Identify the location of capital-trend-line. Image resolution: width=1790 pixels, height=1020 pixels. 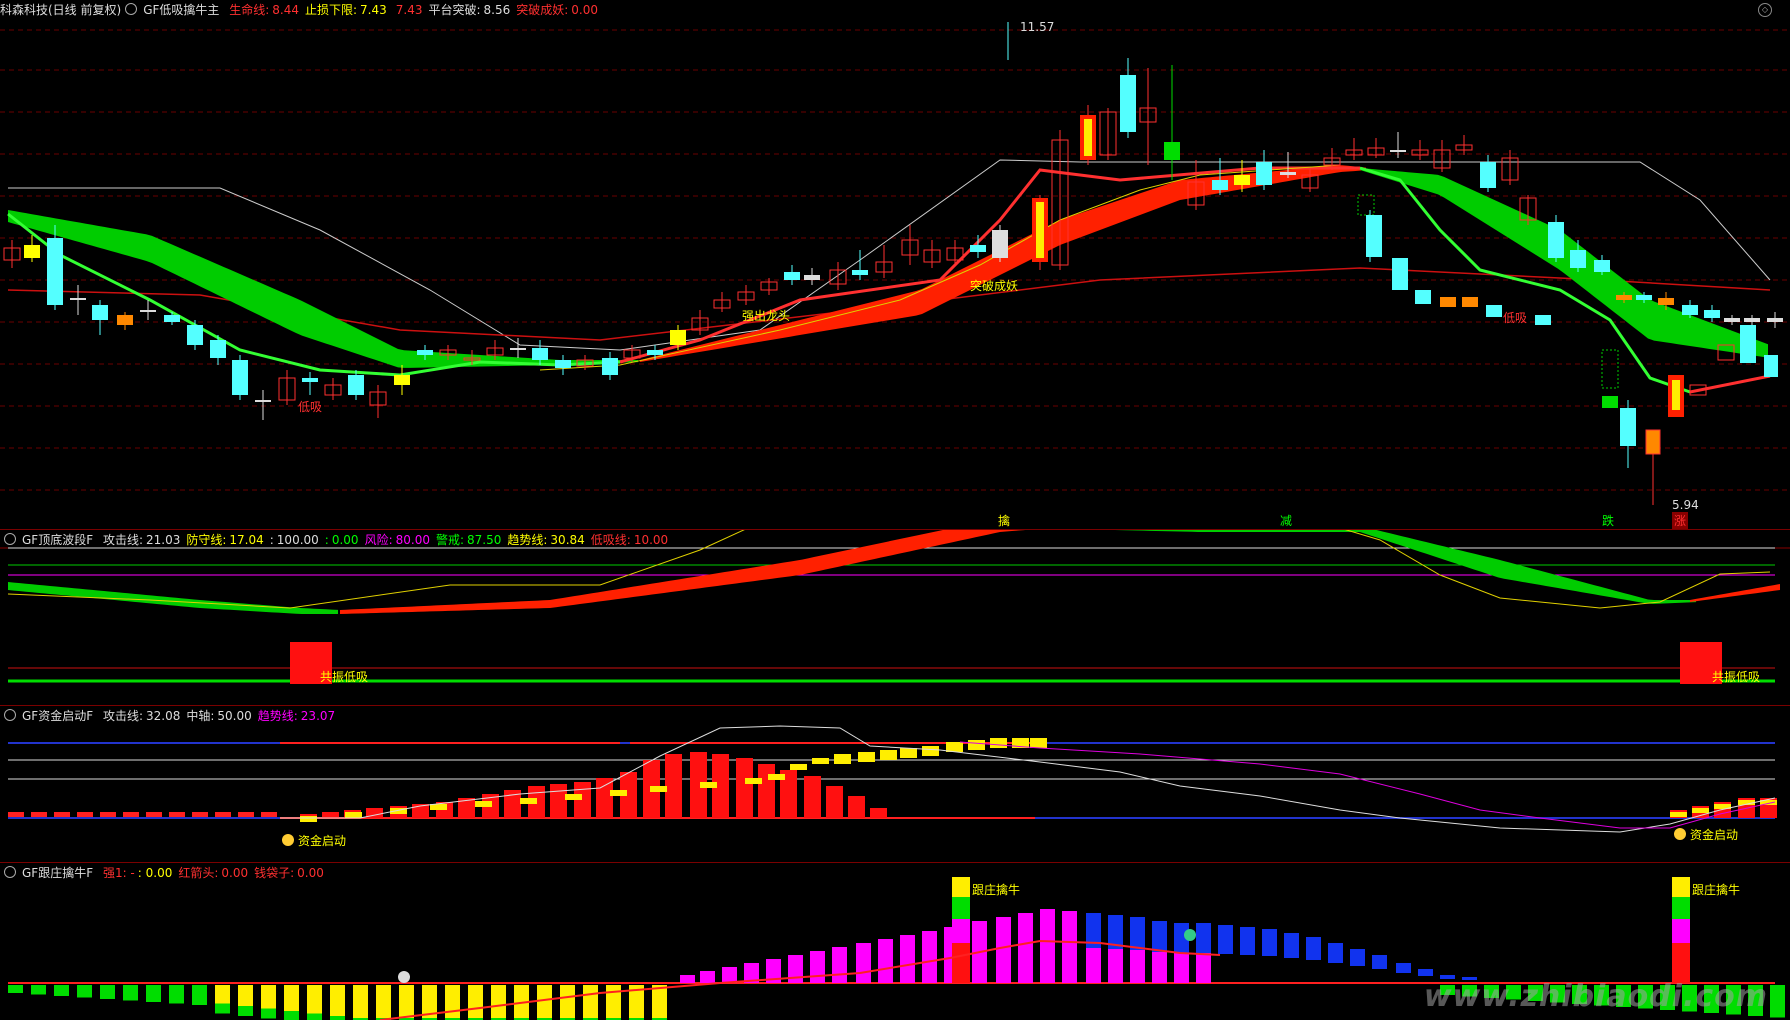
(1367, 785).